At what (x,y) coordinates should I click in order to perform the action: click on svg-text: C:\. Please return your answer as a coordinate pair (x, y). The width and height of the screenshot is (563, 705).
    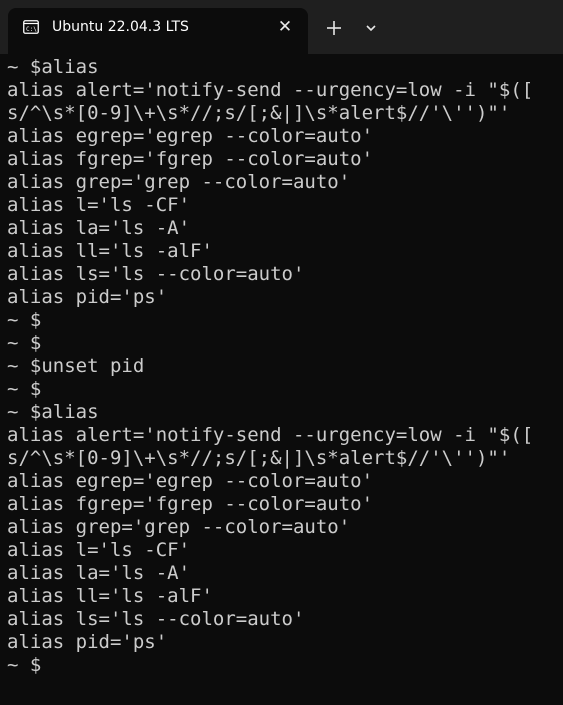
    Looking at the image, I should click on (31, 29).